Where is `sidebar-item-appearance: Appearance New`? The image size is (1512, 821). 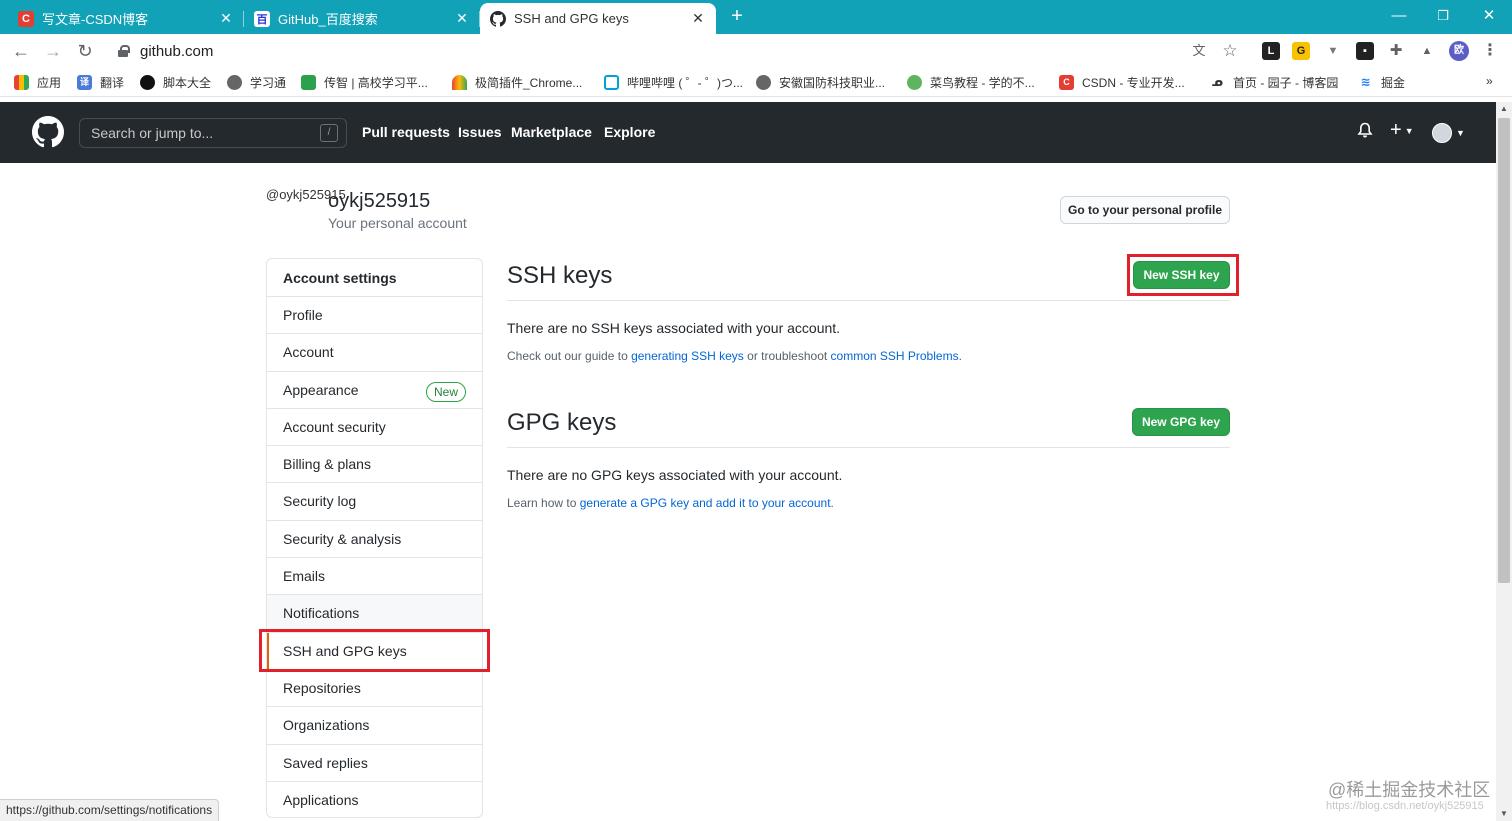
sidebar-item-appearance: Appearance New is located at coordinates (374, 390).